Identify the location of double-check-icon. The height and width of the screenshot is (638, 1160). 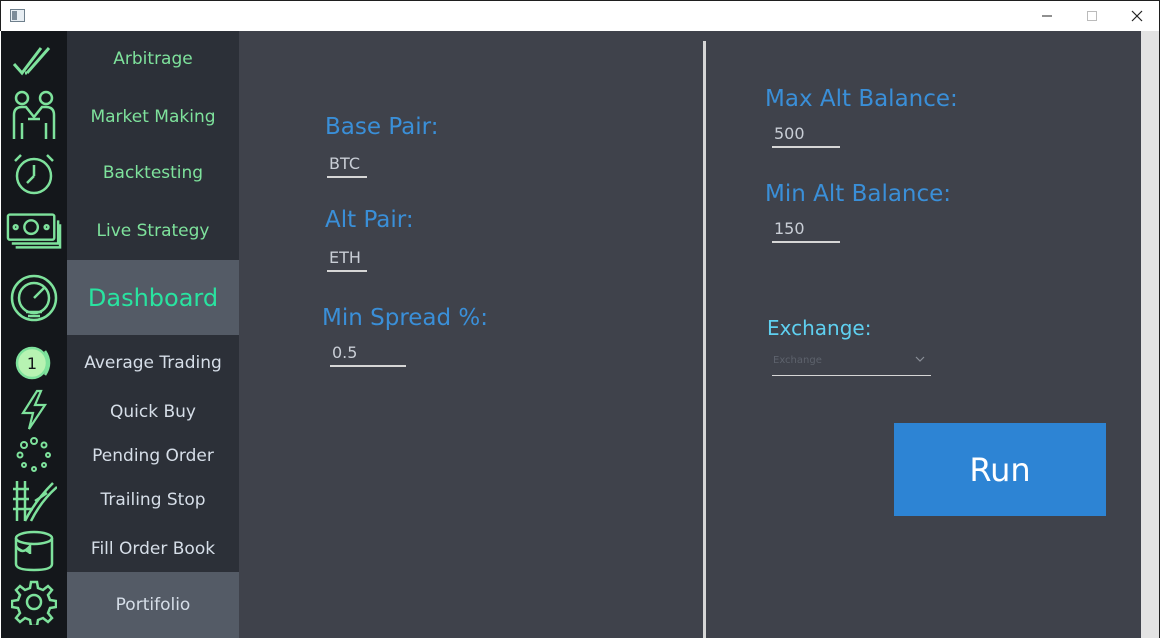
(34, 61).